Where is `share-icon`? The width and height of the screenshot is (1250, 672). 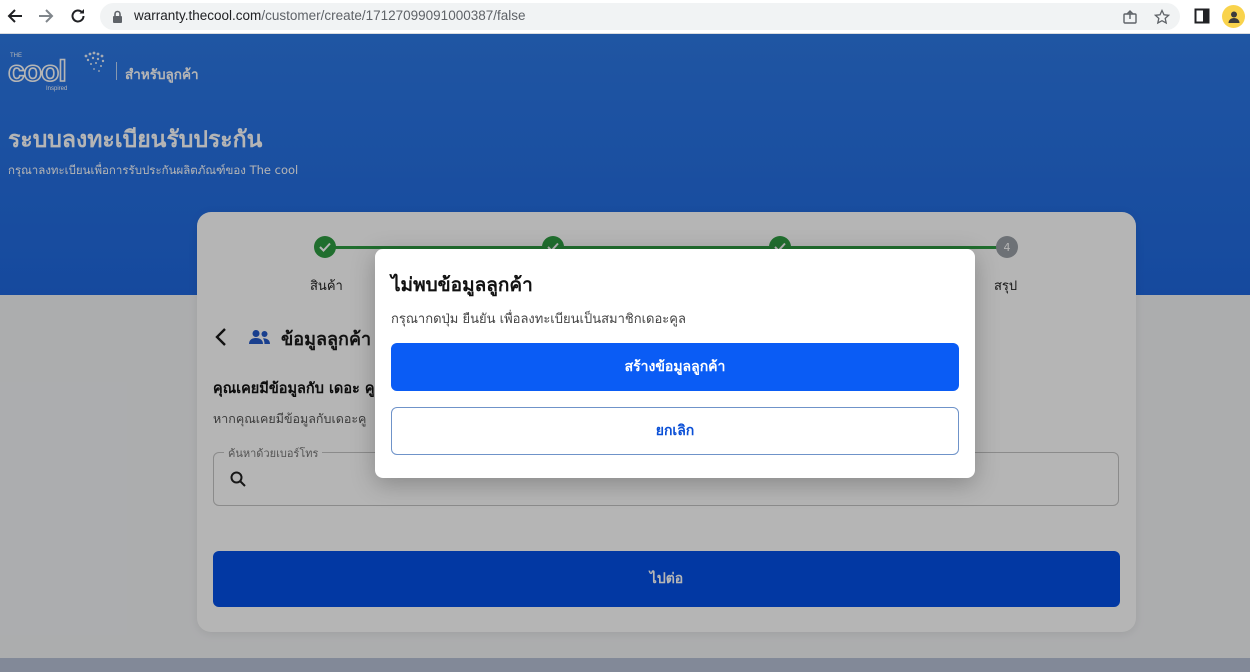
share-icon is located at coordinates (1130, 17).